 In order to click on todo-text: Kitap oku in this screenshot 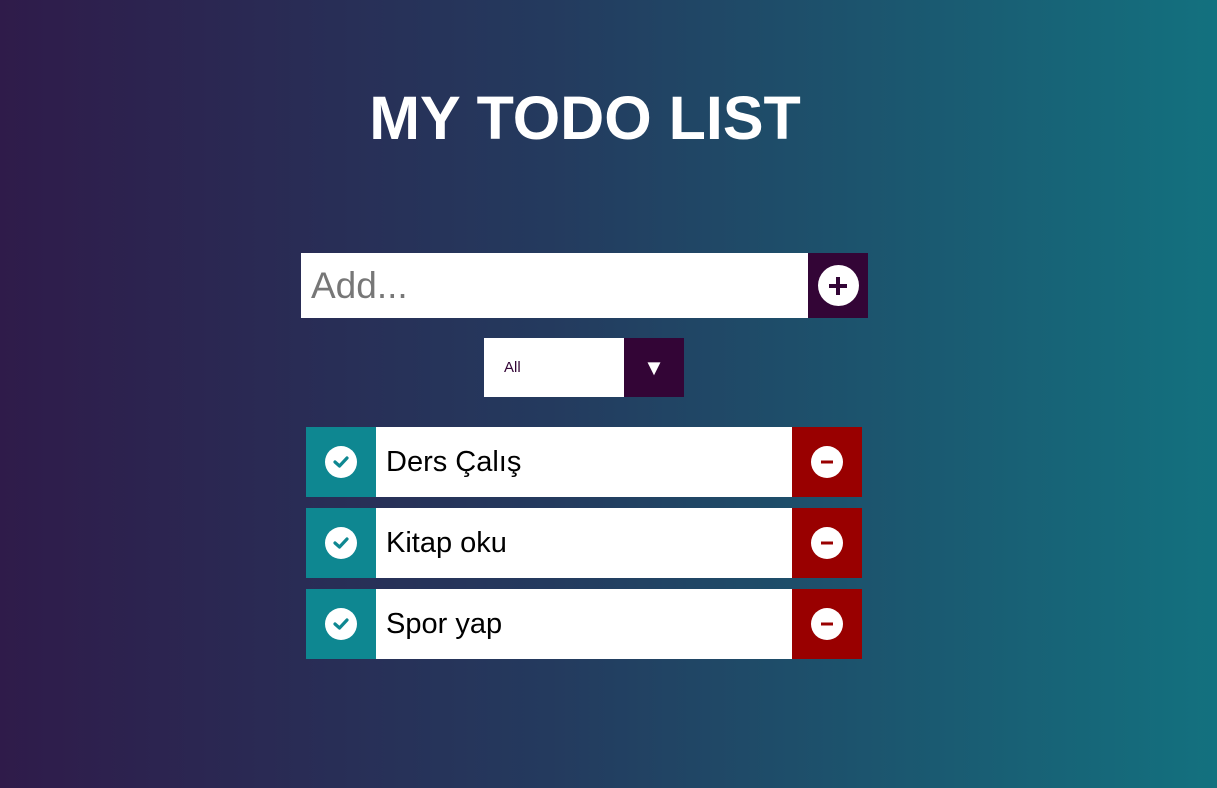, I will do `click(584, 543)`.